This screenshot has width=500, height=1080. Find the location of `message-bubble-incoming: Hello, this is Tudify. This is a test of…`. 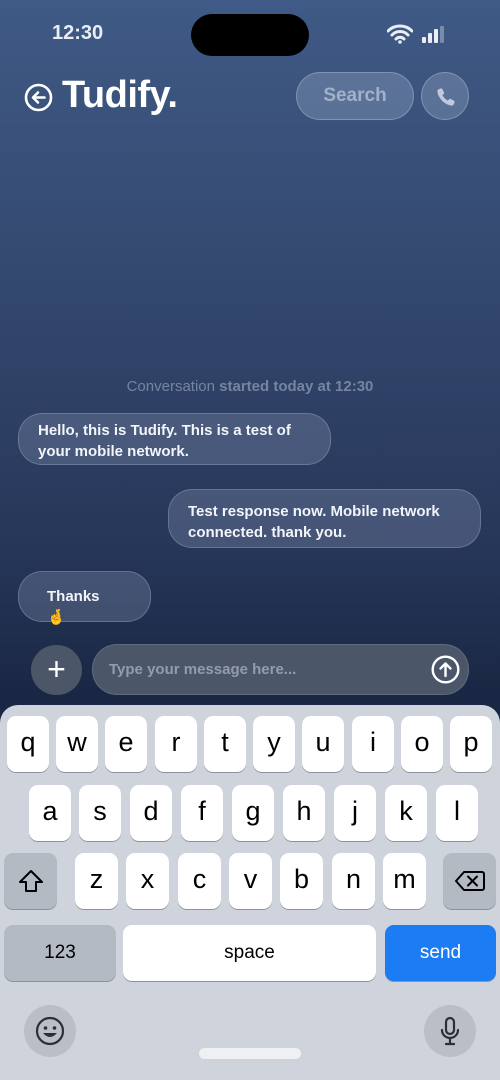

message-bubble-incoming: Hello, this is Tudify. This is a test of… is located at coordinates (174, 439).